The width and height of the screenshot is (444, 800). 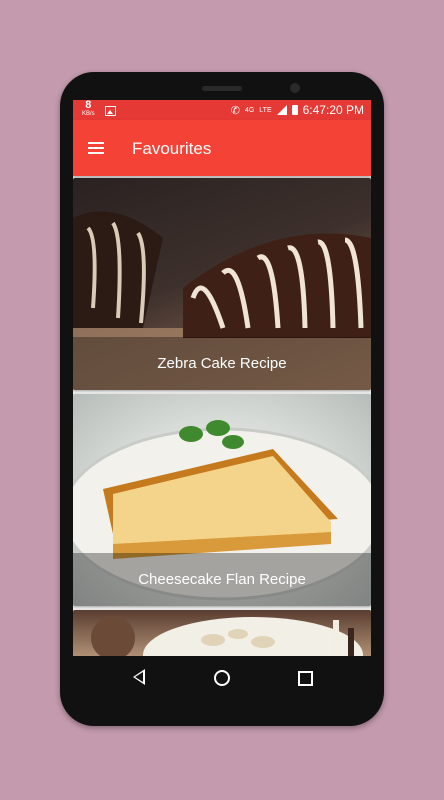 What do you see at coordinates (333, 110) in the screenshot?
I see `clock: 6:47:20 PM` at bounding box center [333, 110].